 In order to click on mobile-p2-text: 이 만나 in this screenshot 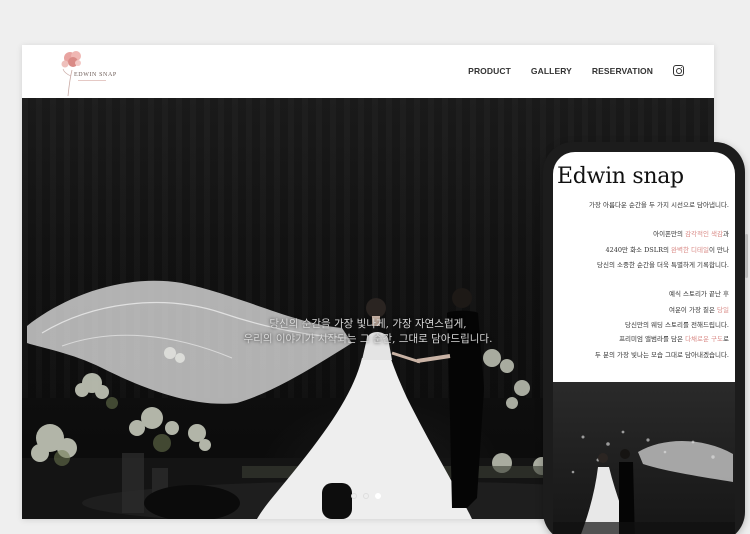, I will do `click(718, 249)`.